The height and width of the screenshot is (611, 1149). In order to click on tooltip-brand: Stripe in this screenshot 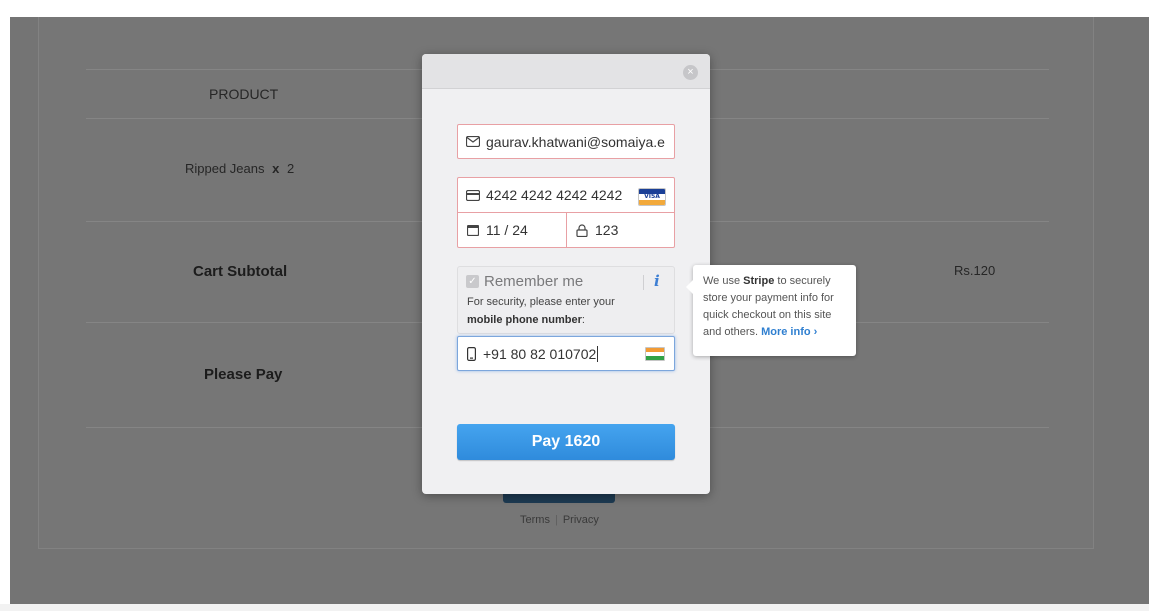, I will do `click(759, 281)`.